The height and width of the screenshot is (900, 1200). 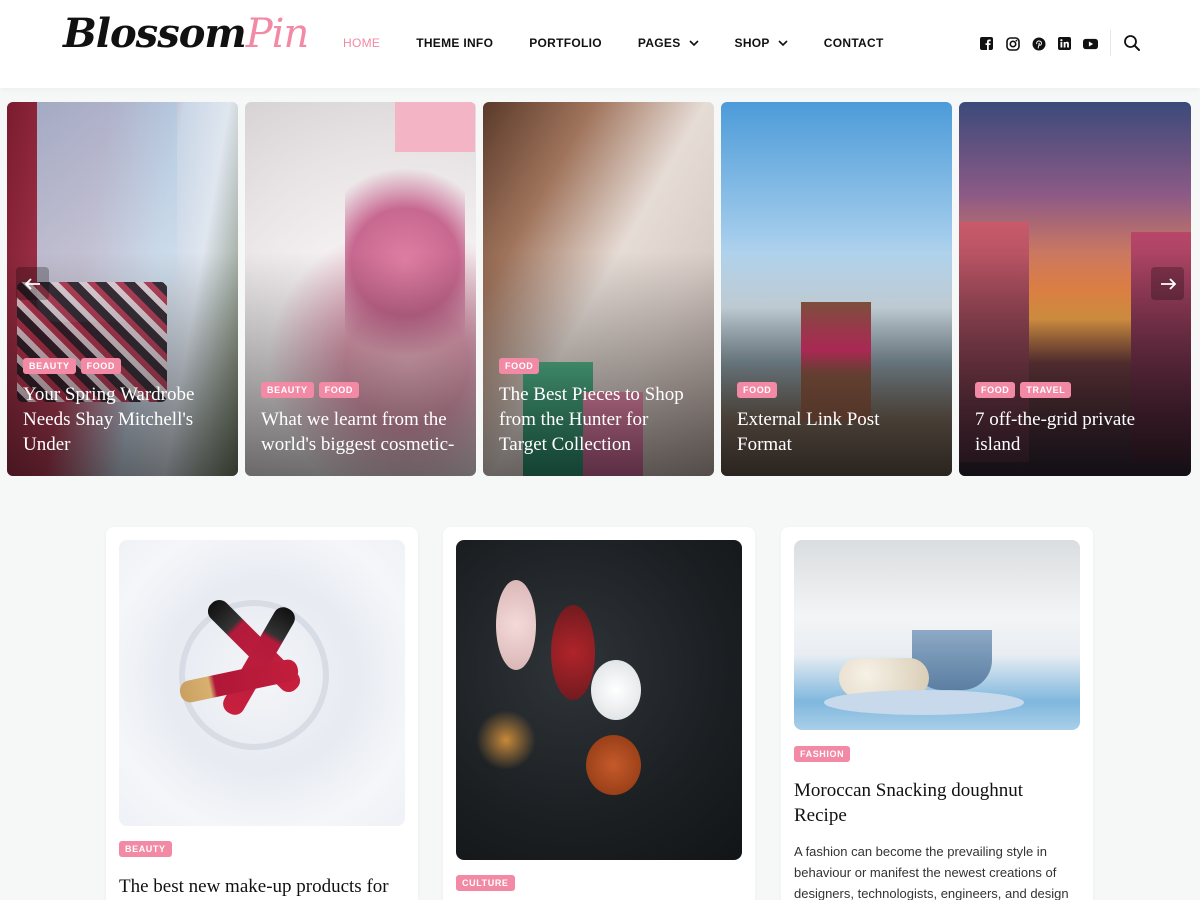 What do you see at coordinates (109, 394) in the screenshot?
I see `slide-title-line: Your Spring Wardrobe` at bounding box center [109, 394].